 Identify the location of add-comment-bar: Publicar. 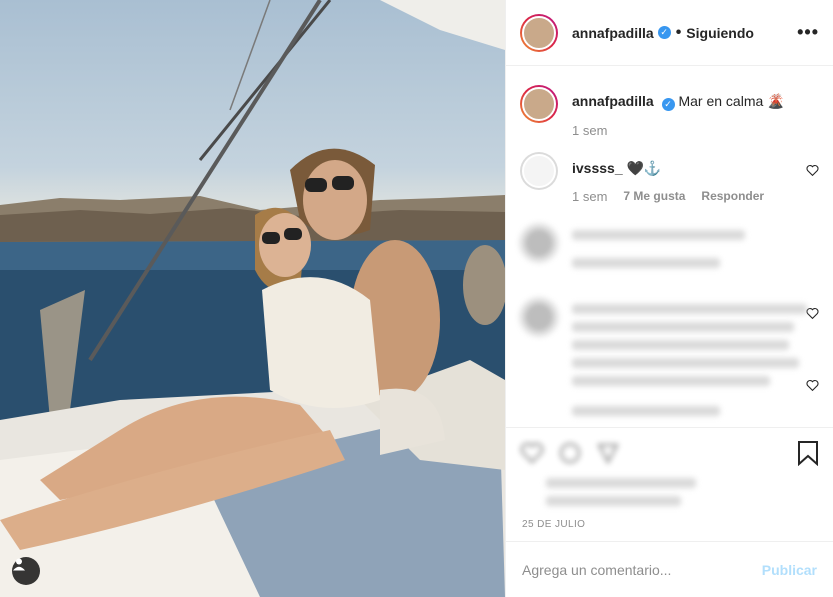
(669, 569).